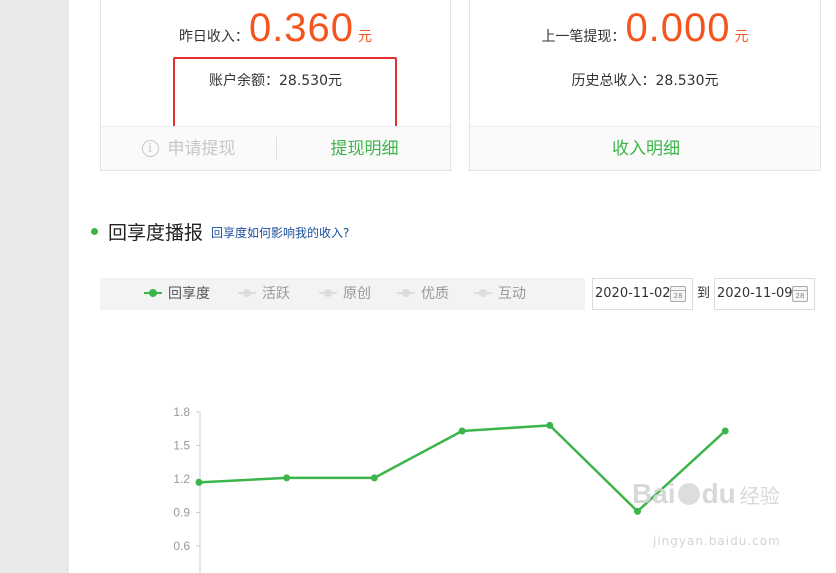  Describe the element at coordinates (280, 233) in the screenshot. I see `help-link: 回享度如何影响我的收入?` at that location.